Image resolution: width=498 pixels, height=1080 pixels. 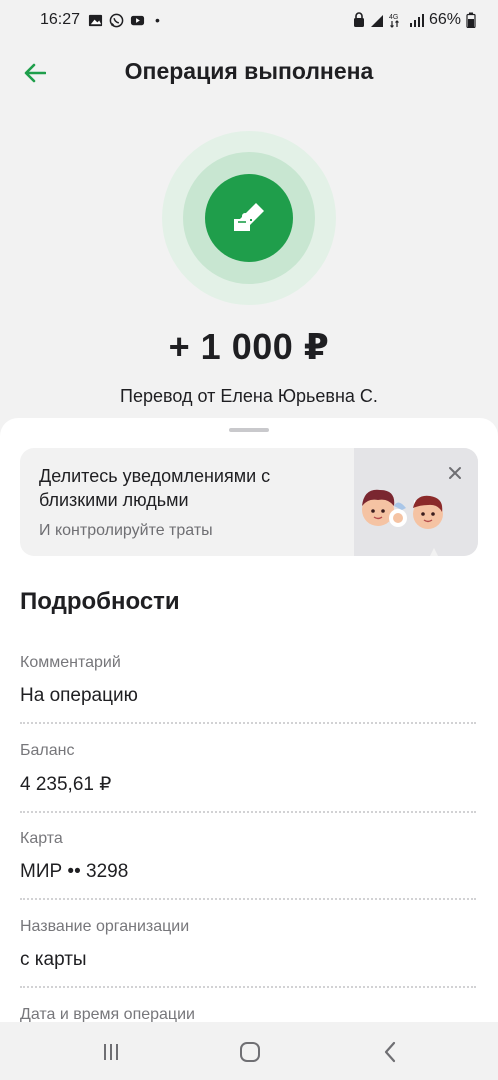 I want to click on signal-bars-icon, so click(x=416, y=20).